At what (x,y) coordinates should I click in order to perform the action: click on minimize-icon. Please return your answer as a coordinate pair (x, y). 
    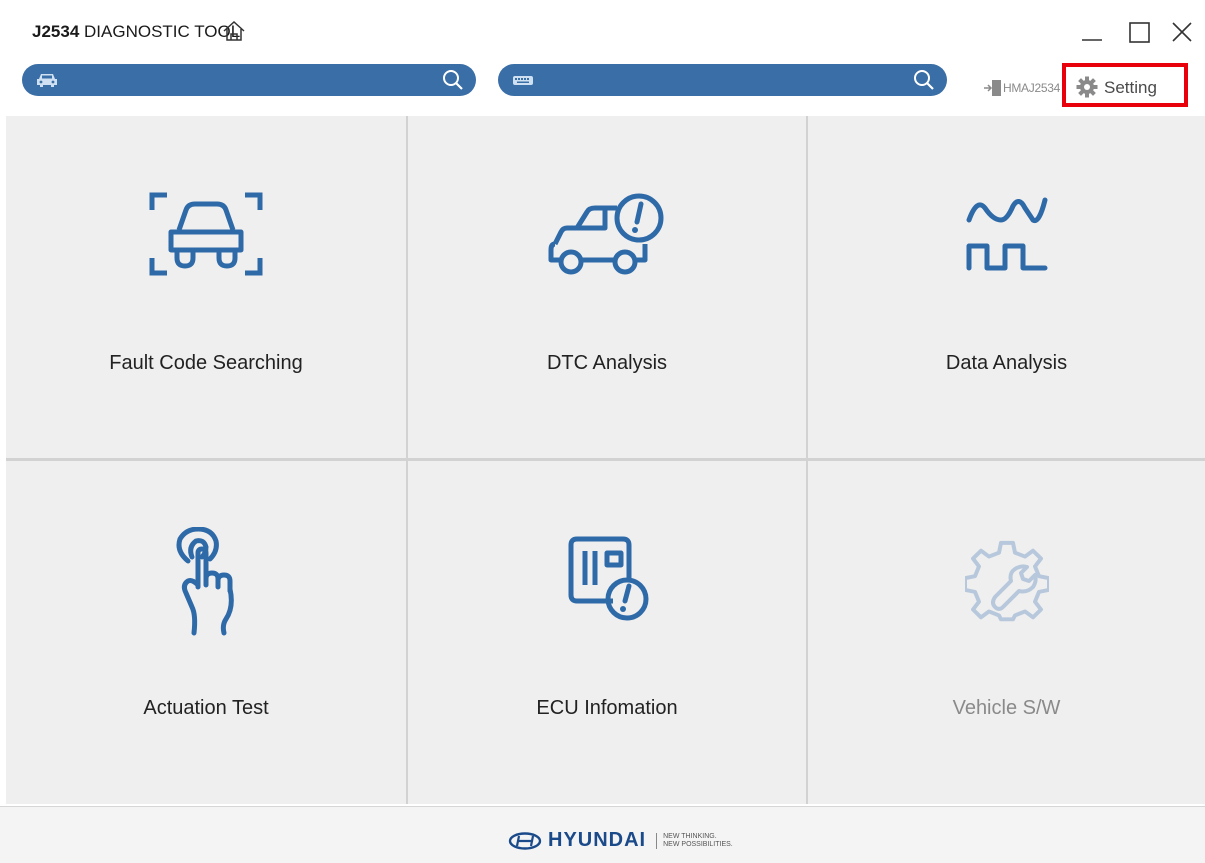
    Looking at the image, I should click on (1092, 32).